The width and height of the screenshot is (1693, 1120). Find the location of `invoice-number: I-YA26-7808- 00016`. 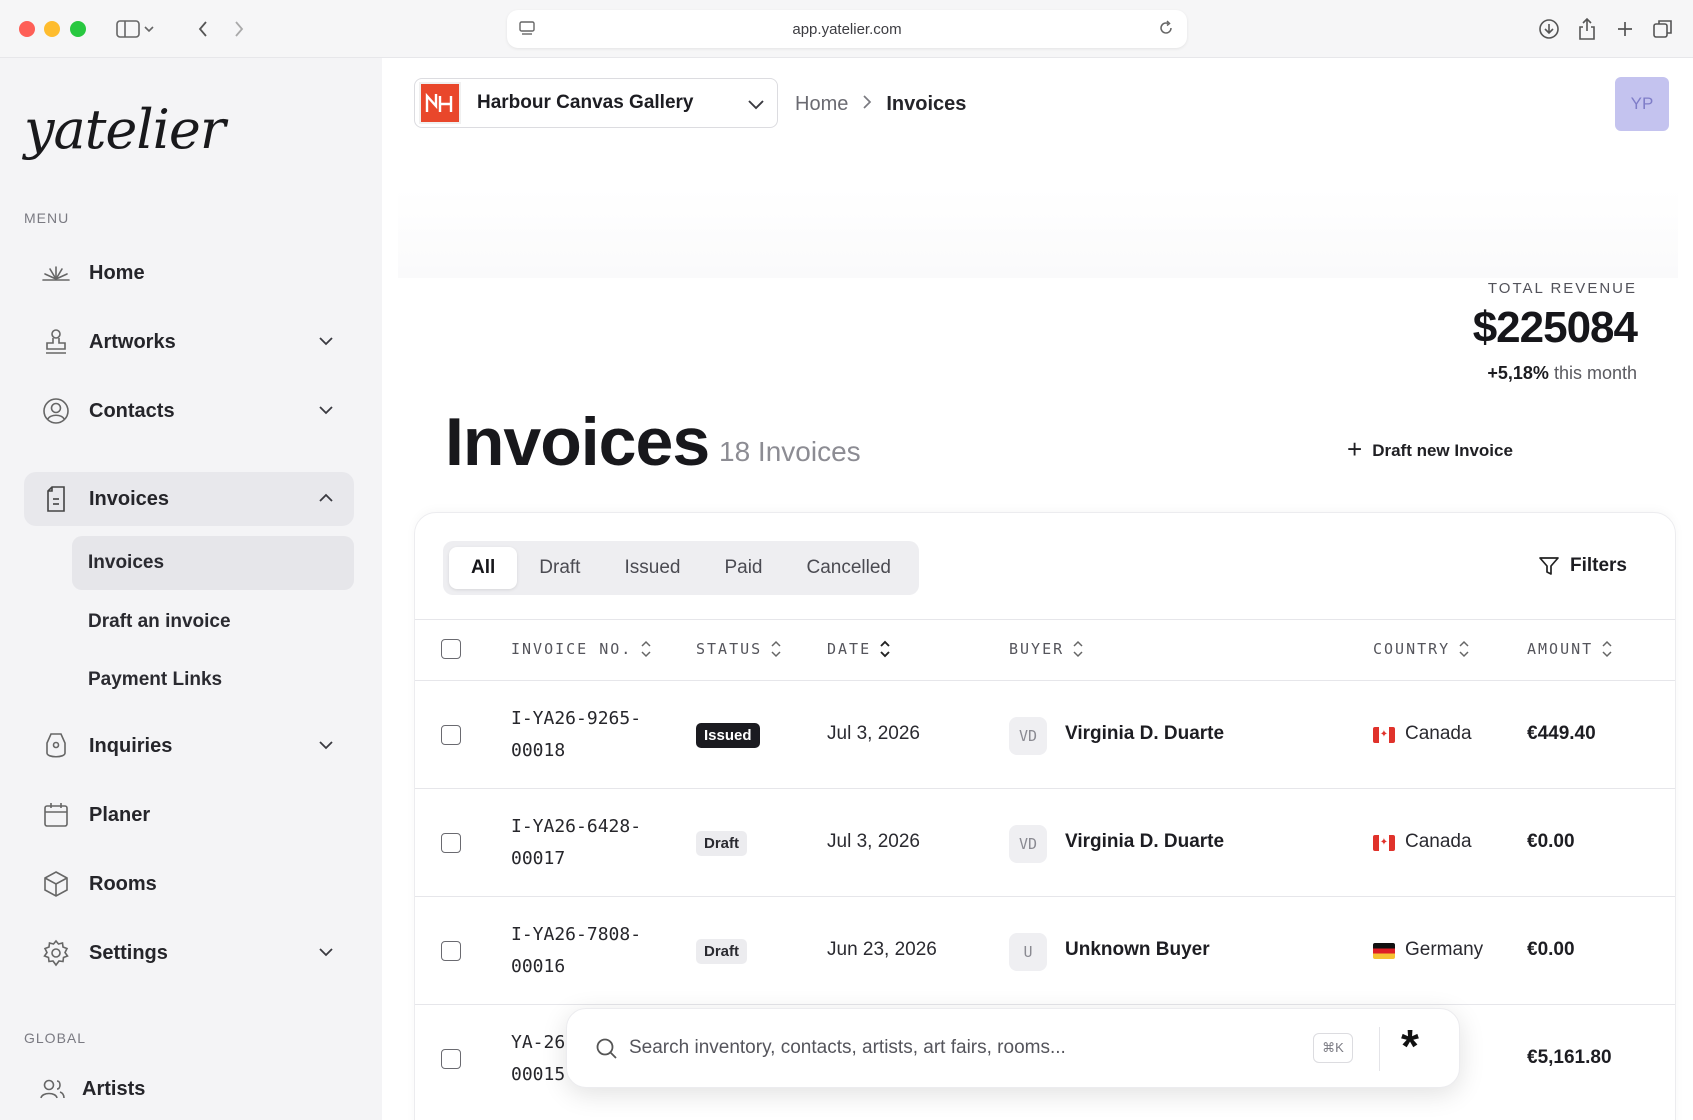

invoice-number: I-YA26-7808- 00016 is located at coordinates (576, 950).